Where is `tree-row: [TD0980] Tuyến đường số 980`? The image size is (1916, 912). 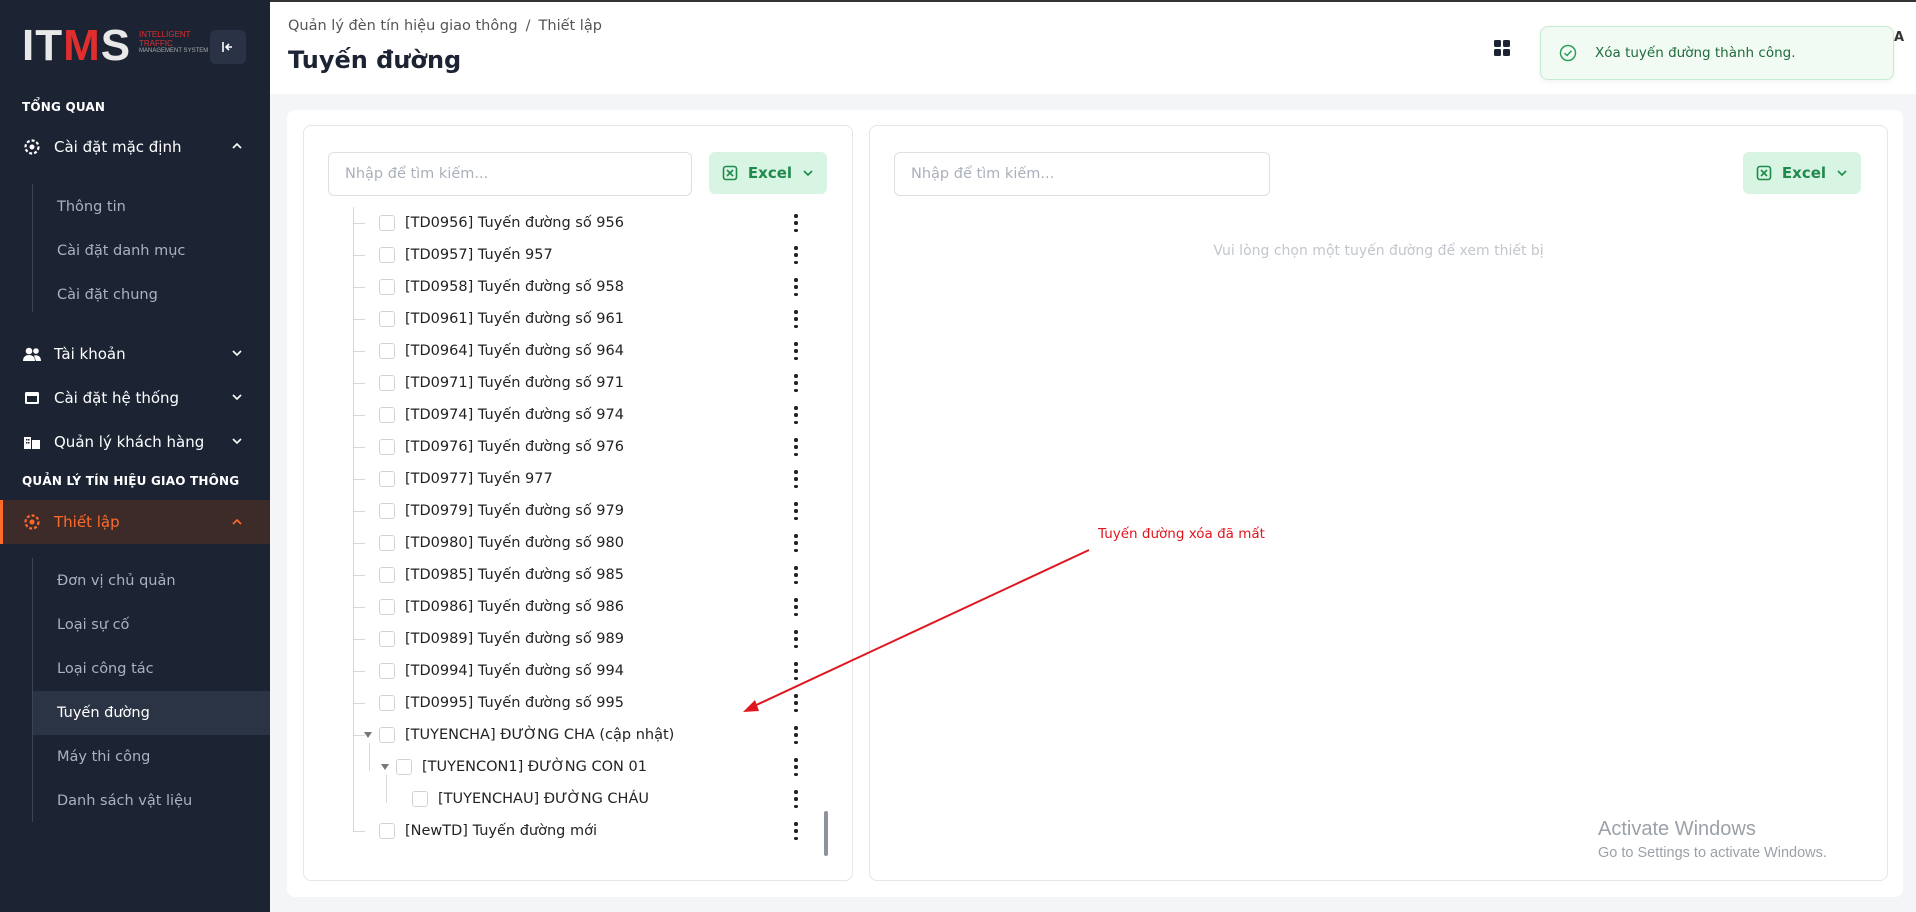
tree-row: [TD0980] Tuyến đường số 980 is located at coordinates (501, 543).